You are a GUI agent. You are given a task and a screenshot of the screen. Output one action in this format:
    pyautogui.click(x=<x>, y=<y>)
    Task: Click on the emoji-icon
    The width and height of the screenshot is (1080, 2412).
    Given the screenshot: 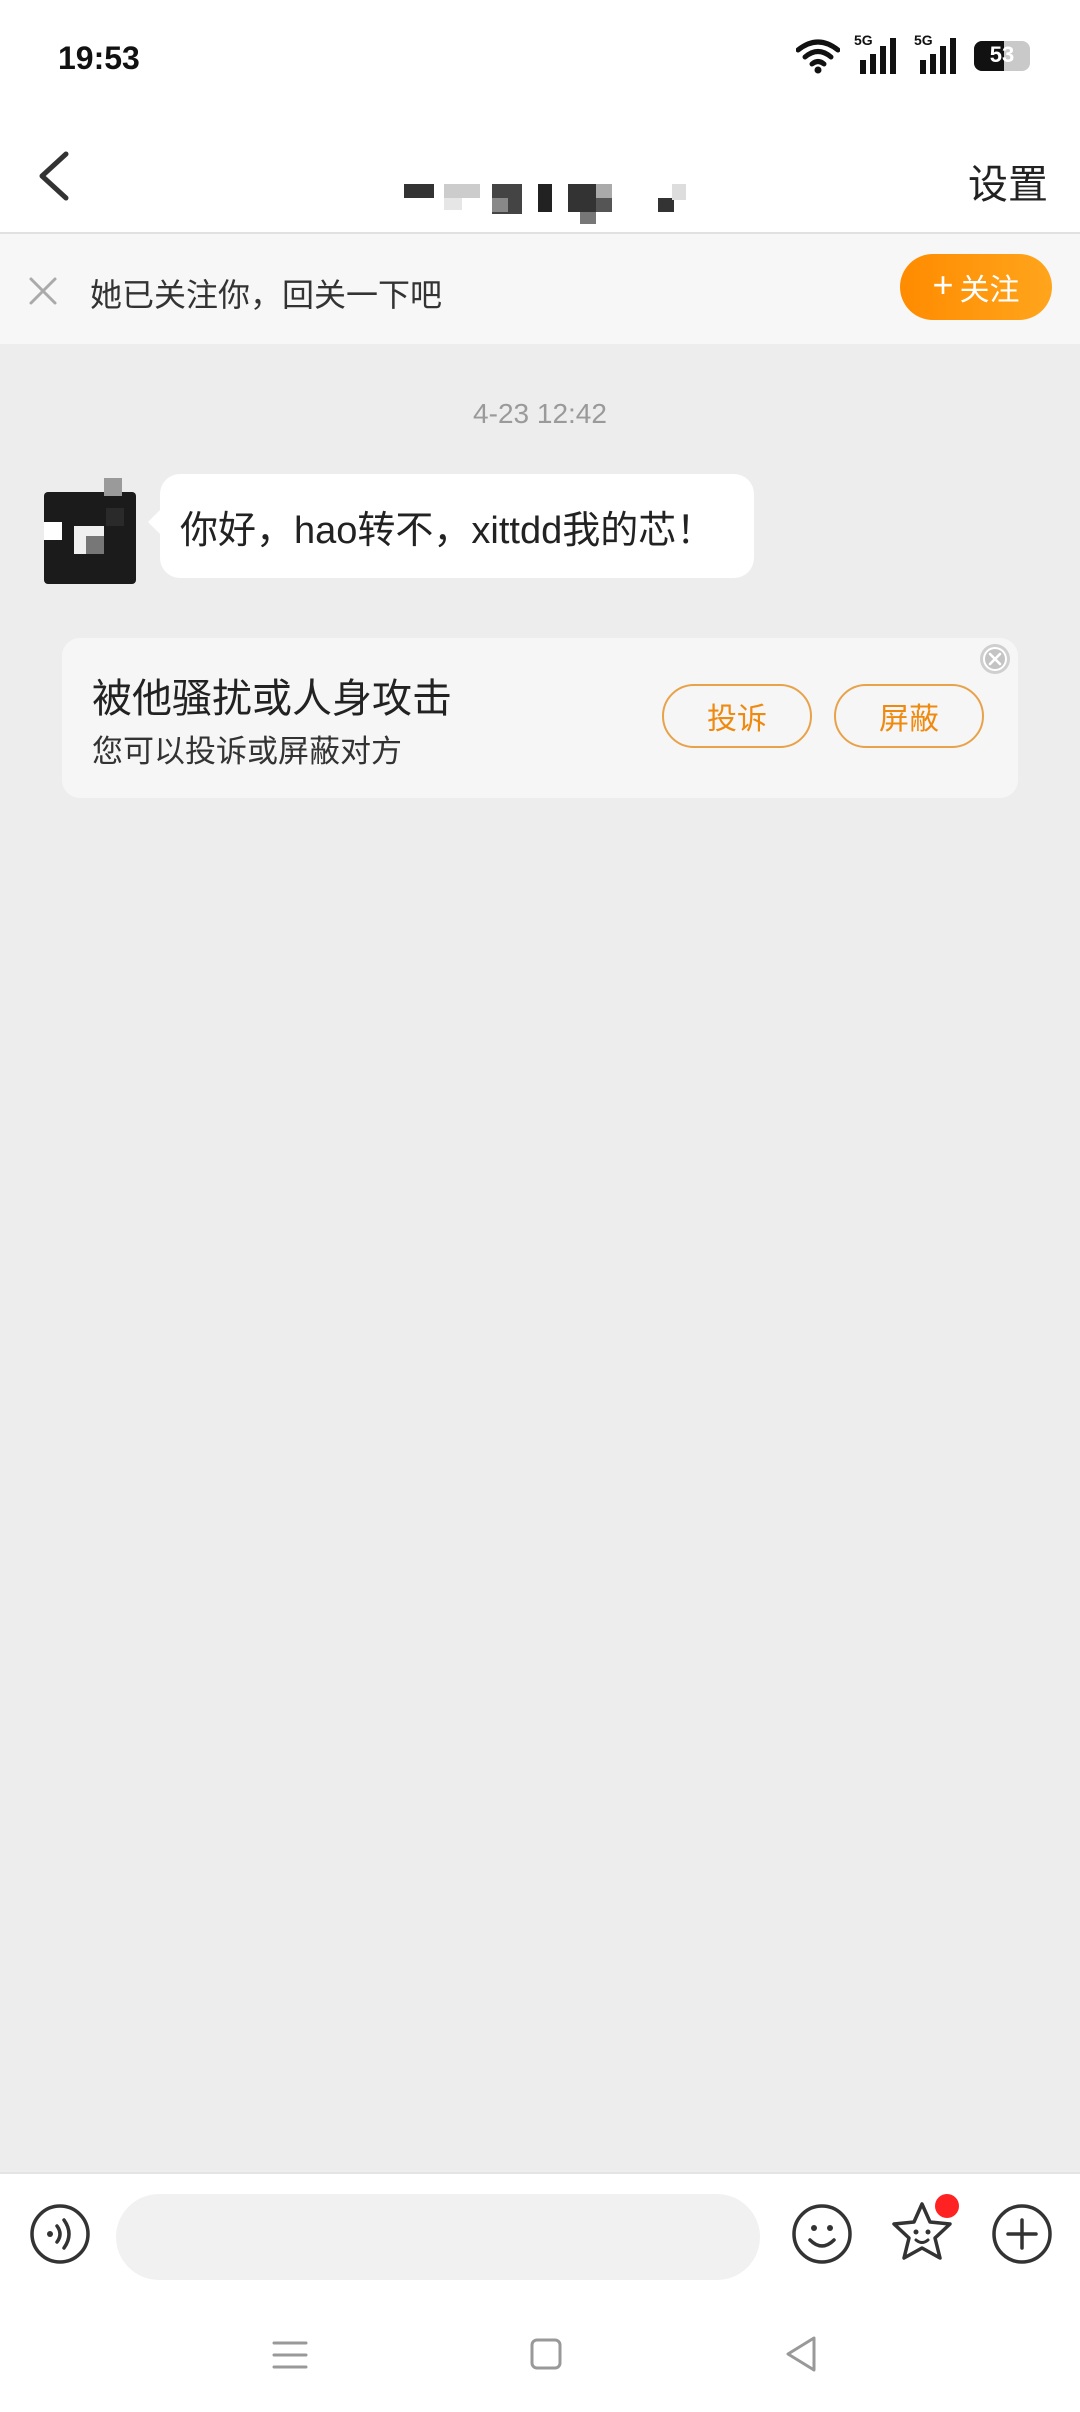 What is the action you would take?
    pyautogui.click(x=822, y=2234)
    